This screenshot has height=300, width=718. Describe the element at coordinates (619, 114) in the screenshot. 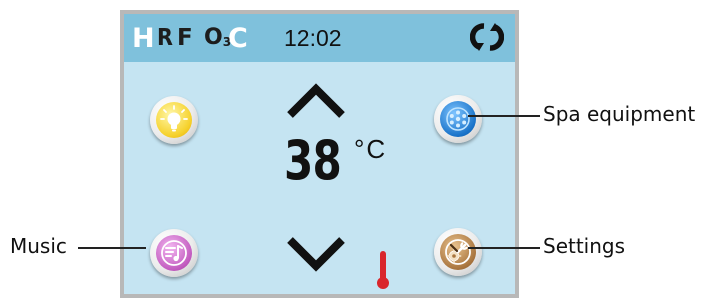

I see `spa-equipment-label: Spa equipment` at that location.